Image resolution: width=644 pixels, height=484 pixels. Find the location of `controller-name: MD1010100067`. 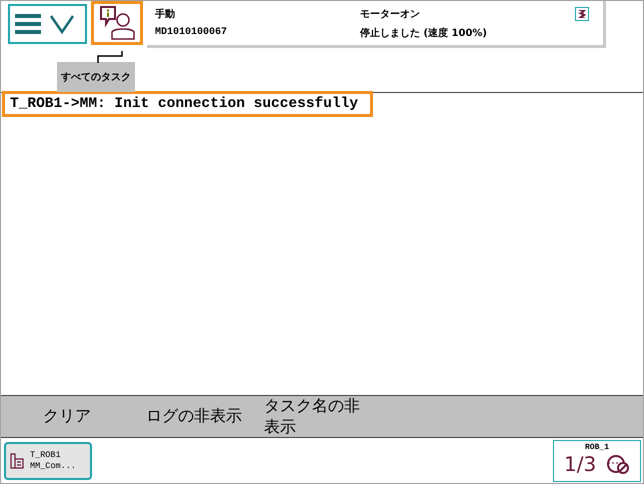

controller-name: MD1010100067 is located at coordinates (191, 32).